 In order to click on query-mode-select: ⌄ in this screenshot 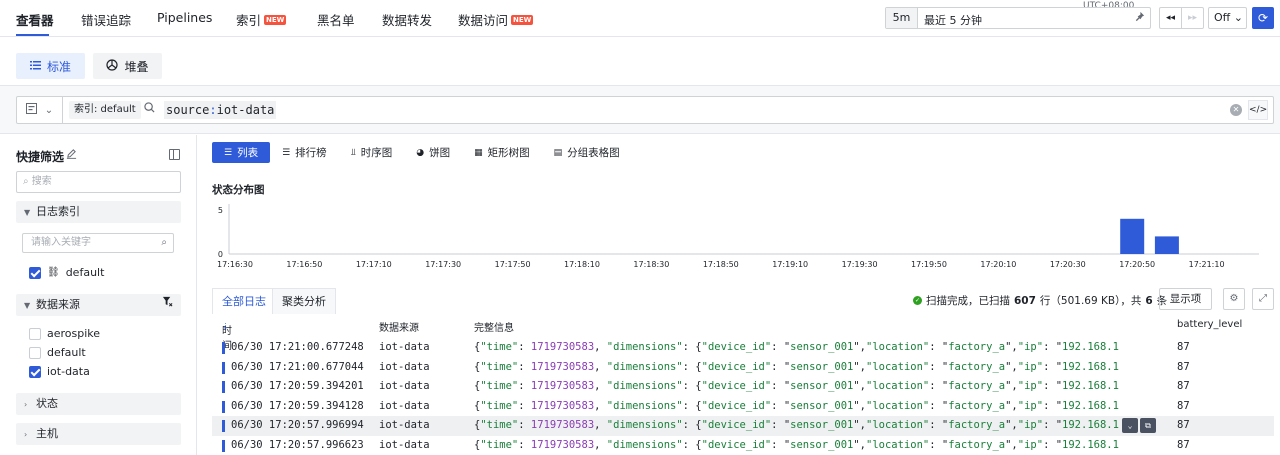, I will do `click(40, 110)`.